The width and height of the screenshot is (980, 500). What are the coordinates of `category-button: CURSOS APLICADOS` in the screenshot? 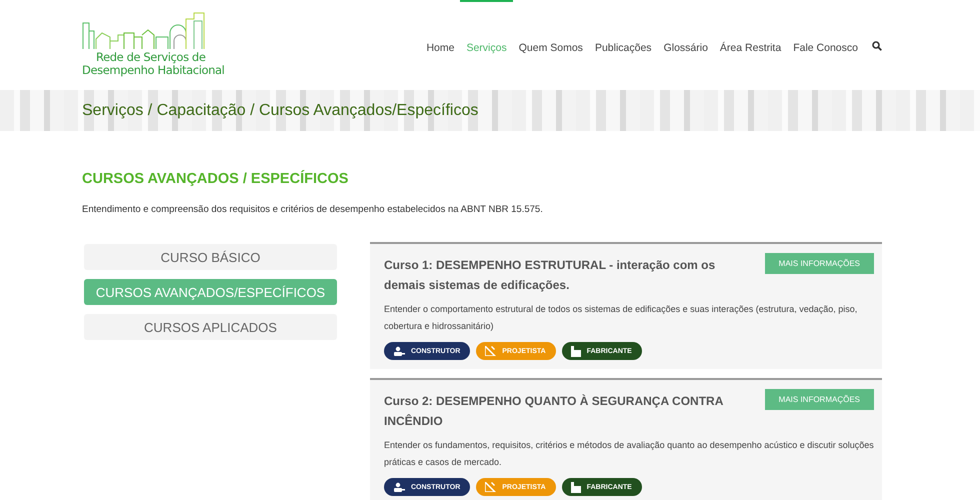 It's located at (210, 327).